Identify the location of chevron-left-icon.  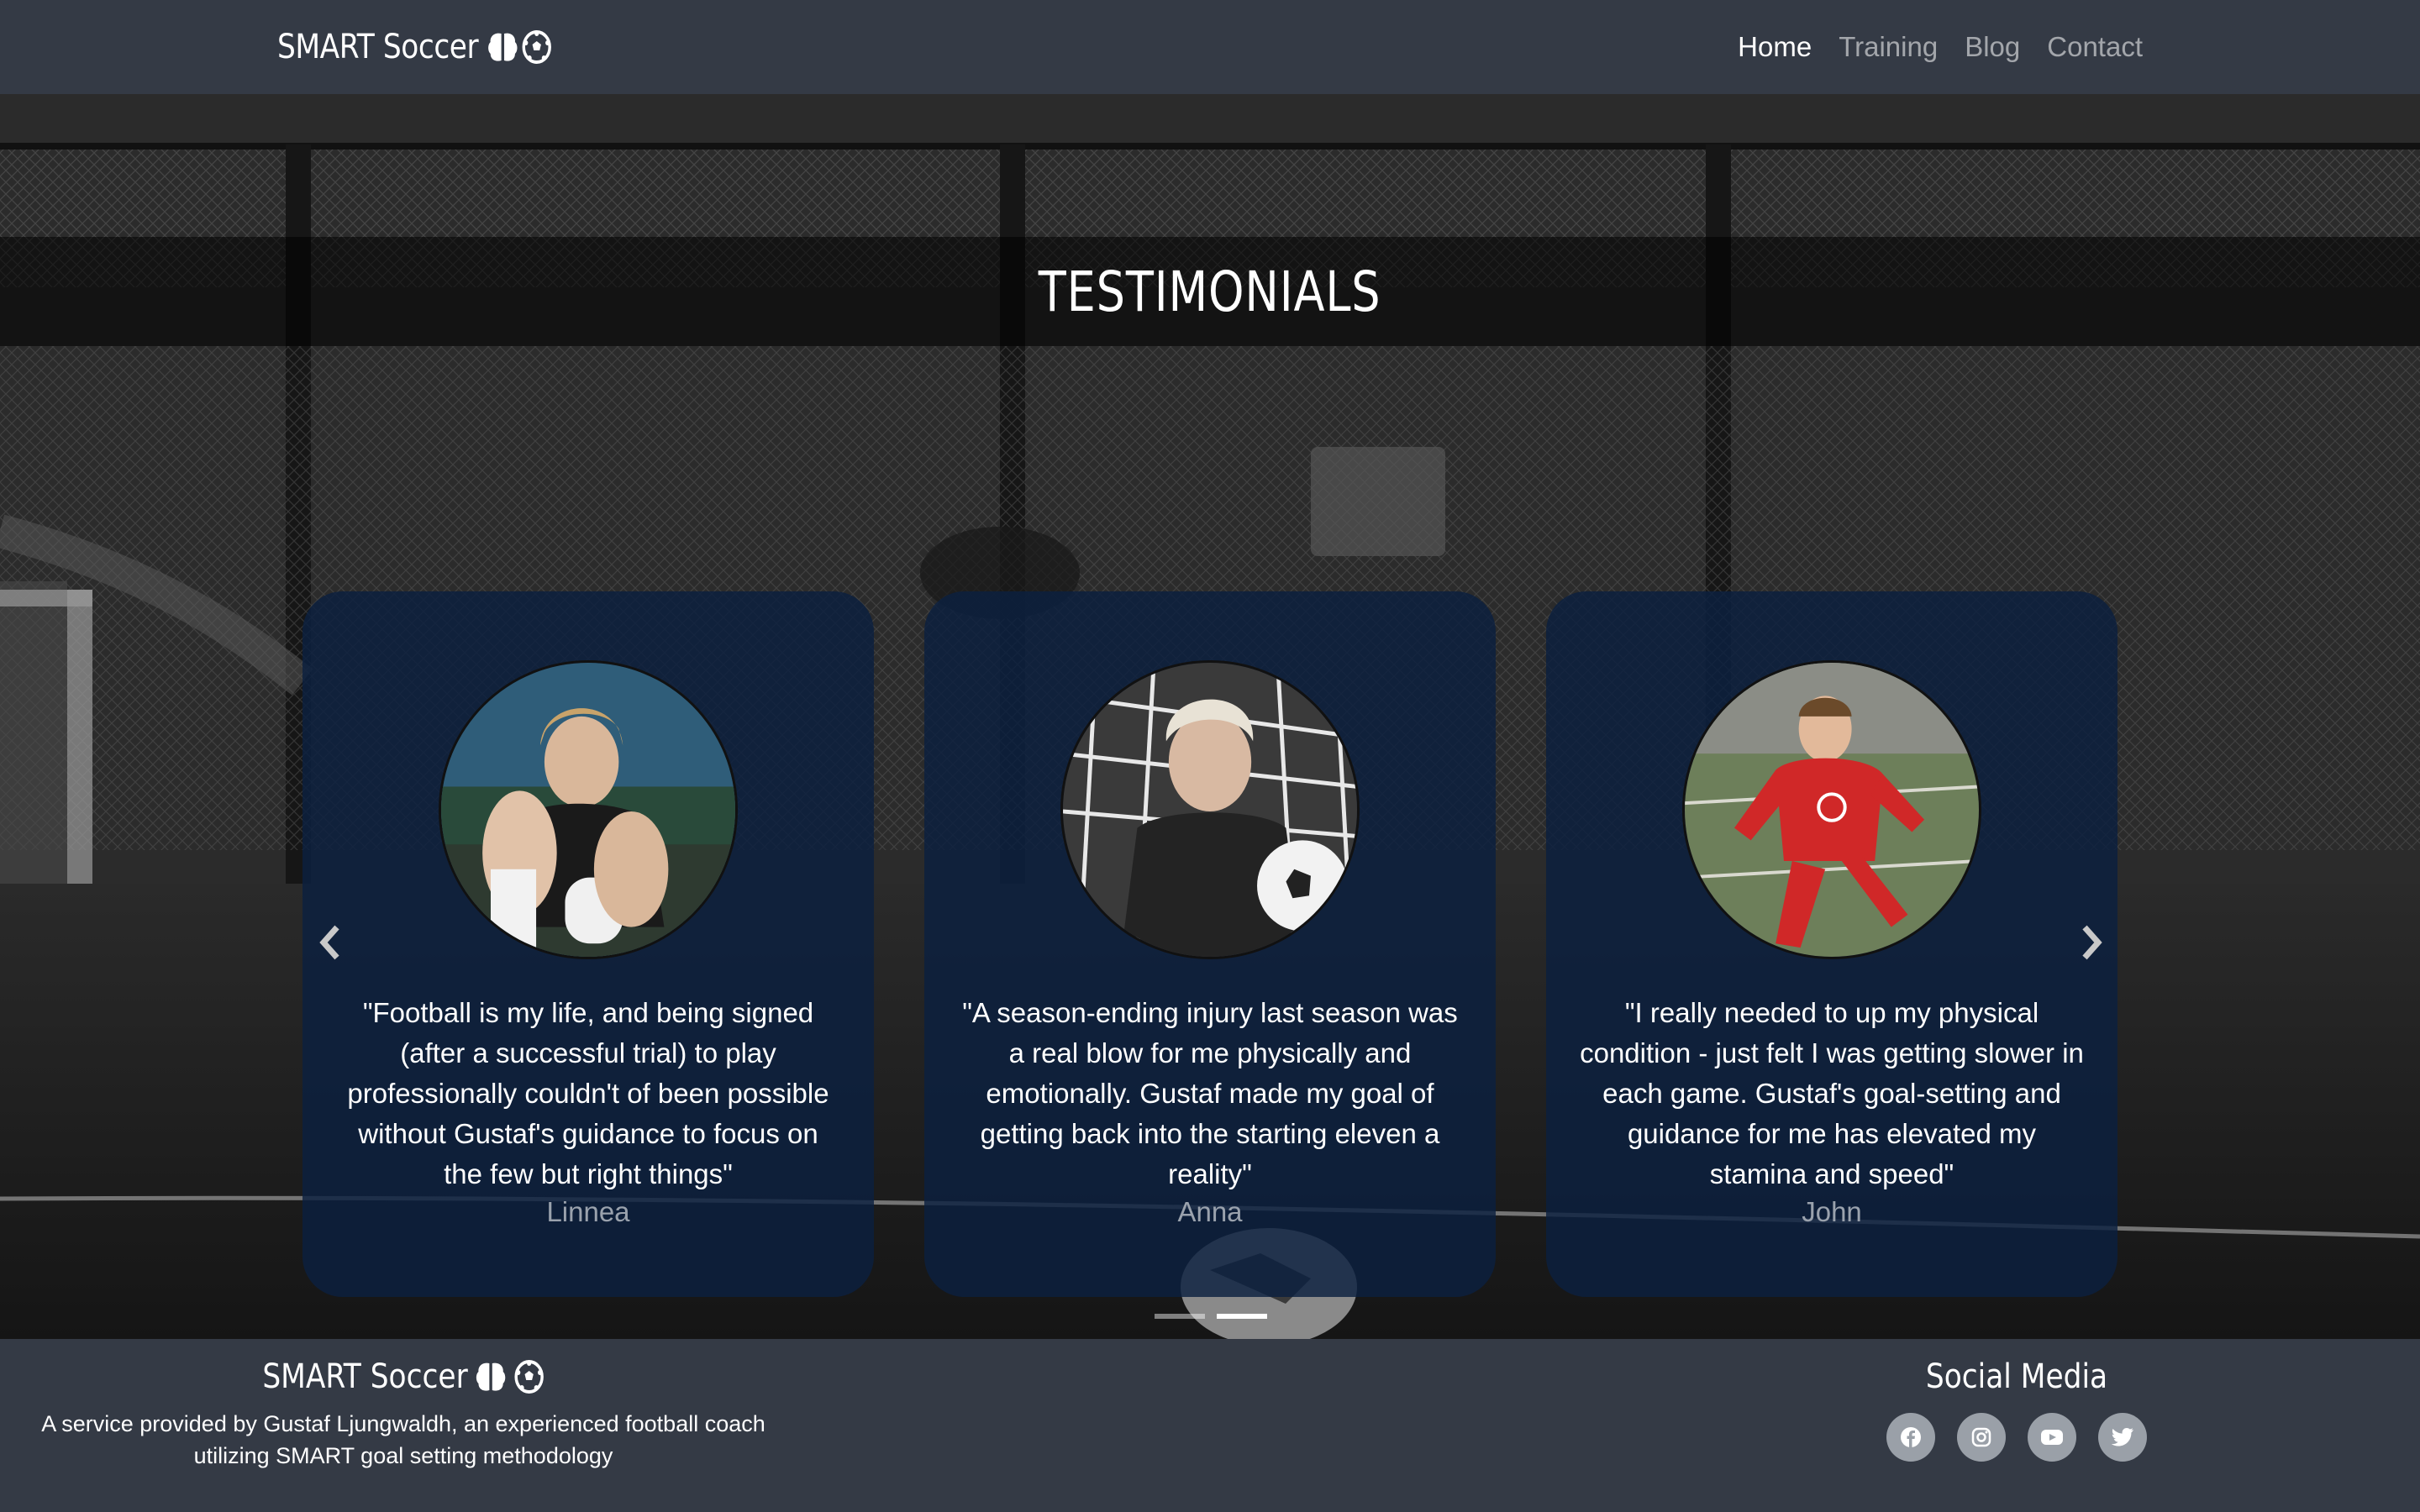
(329, 942).